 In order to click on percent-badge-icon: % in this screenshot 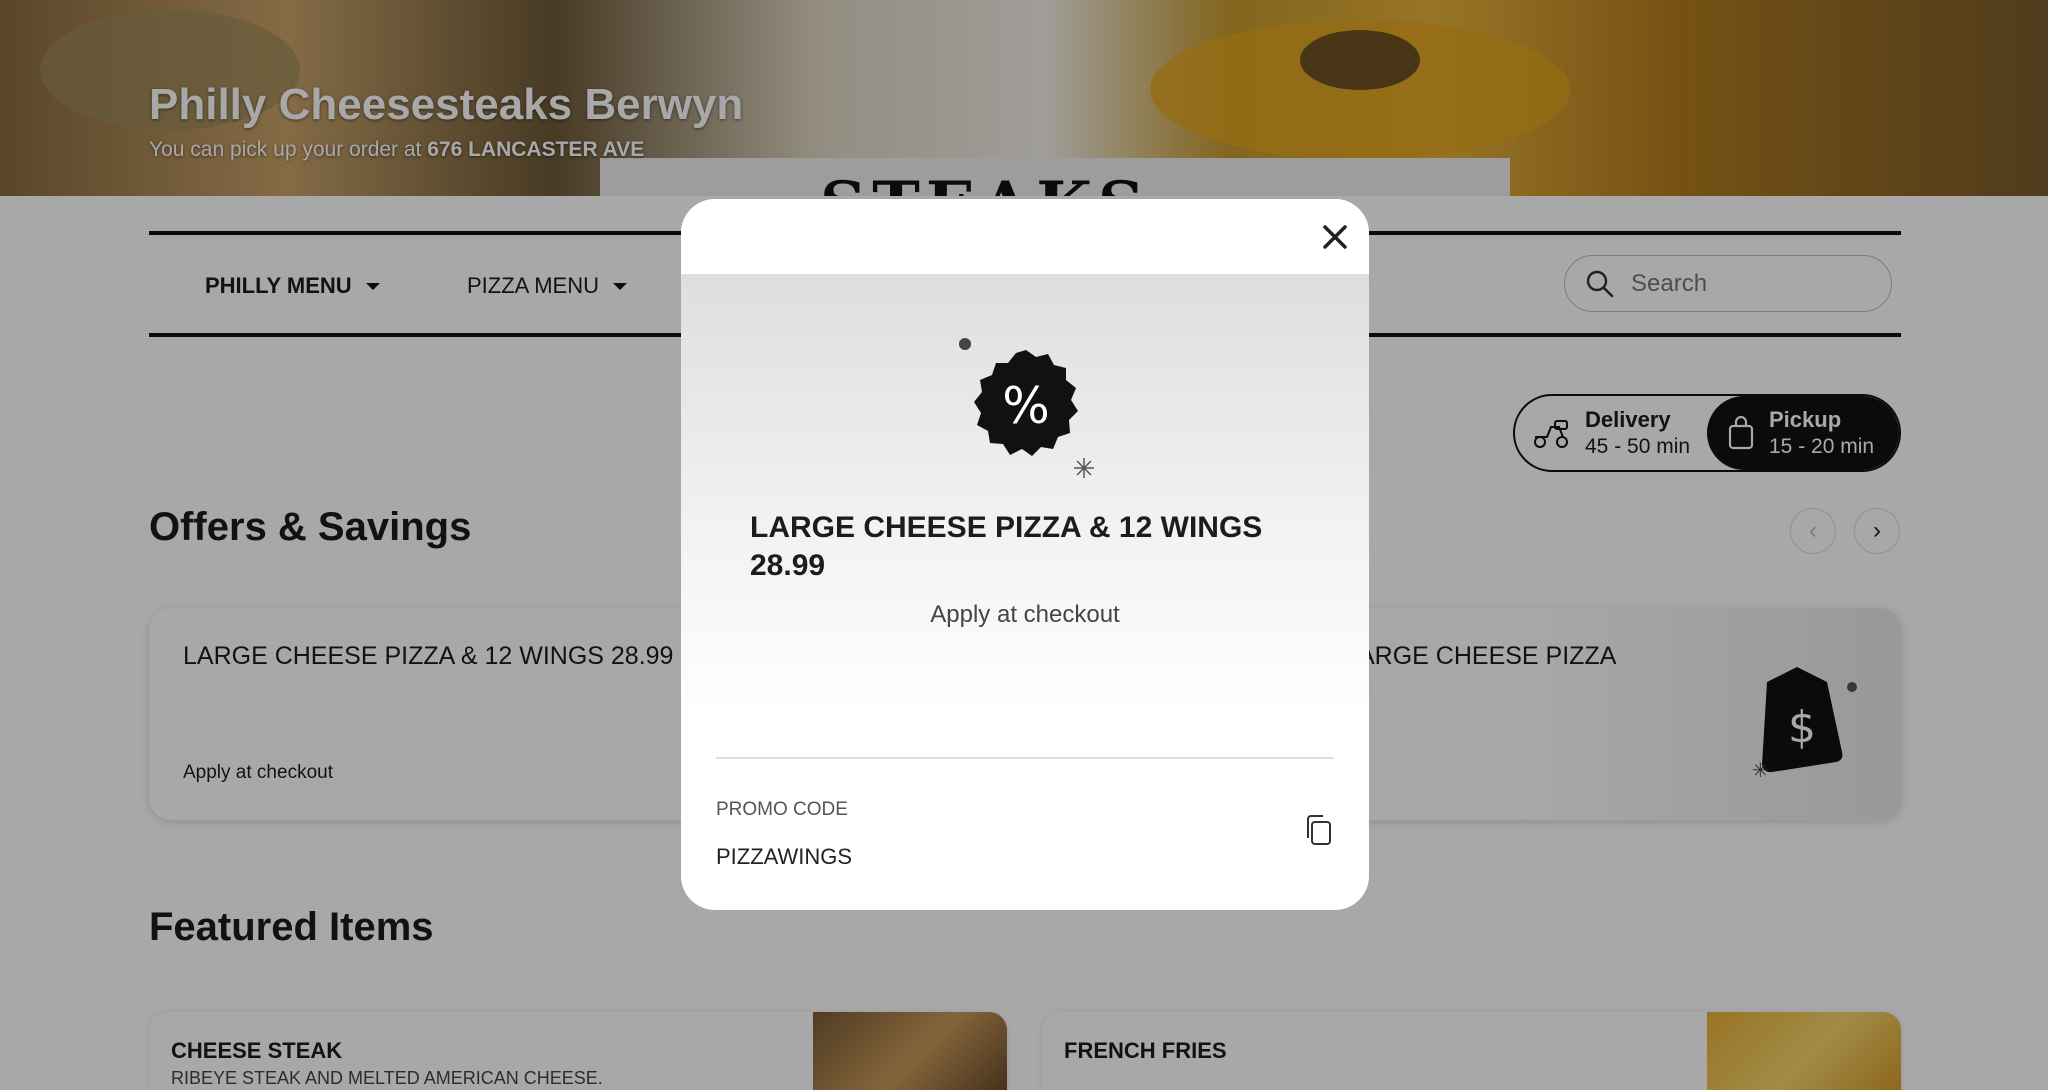, I will do `click(1026, 403)`.